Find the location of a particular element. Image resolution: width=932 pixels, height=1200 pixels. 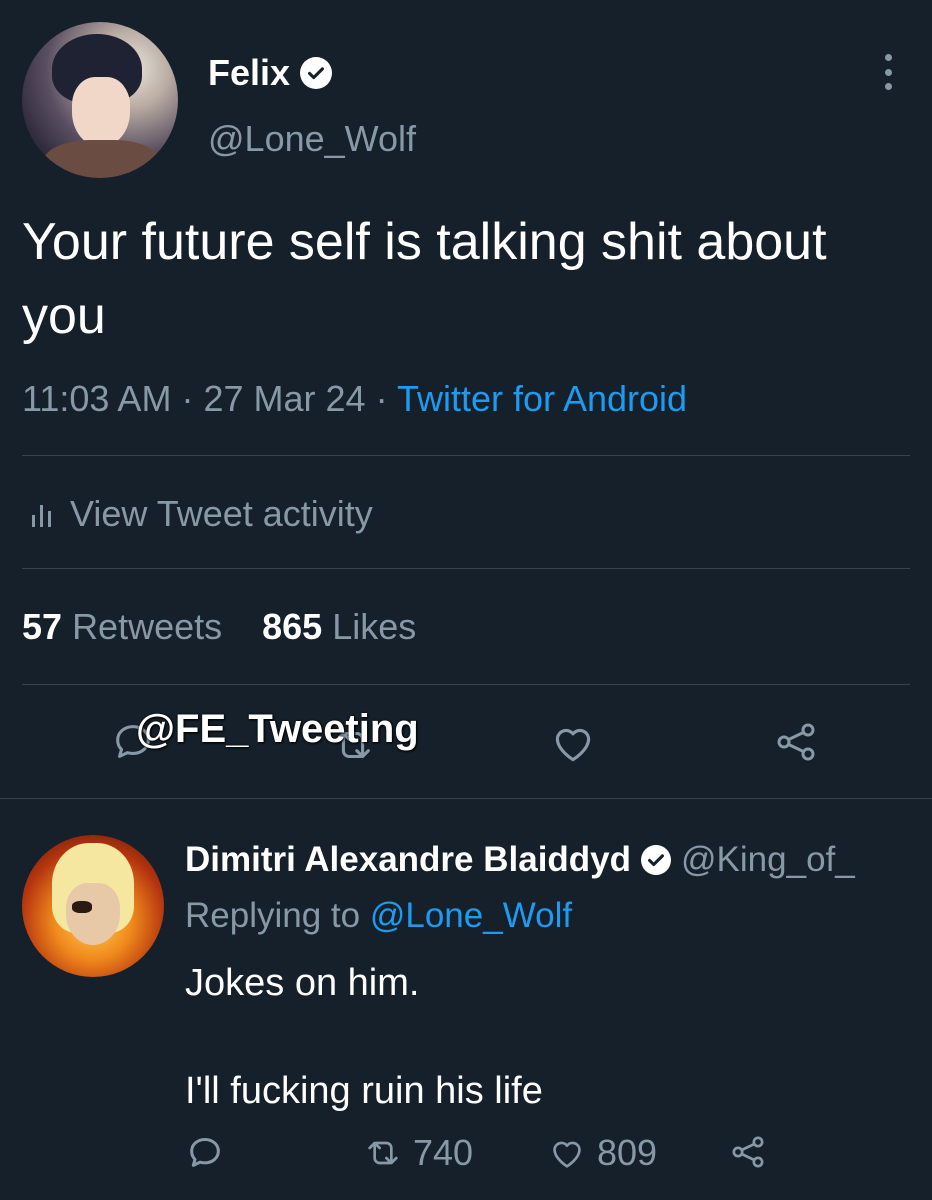

reply-reply-button is located at coordinates (205, 1152).